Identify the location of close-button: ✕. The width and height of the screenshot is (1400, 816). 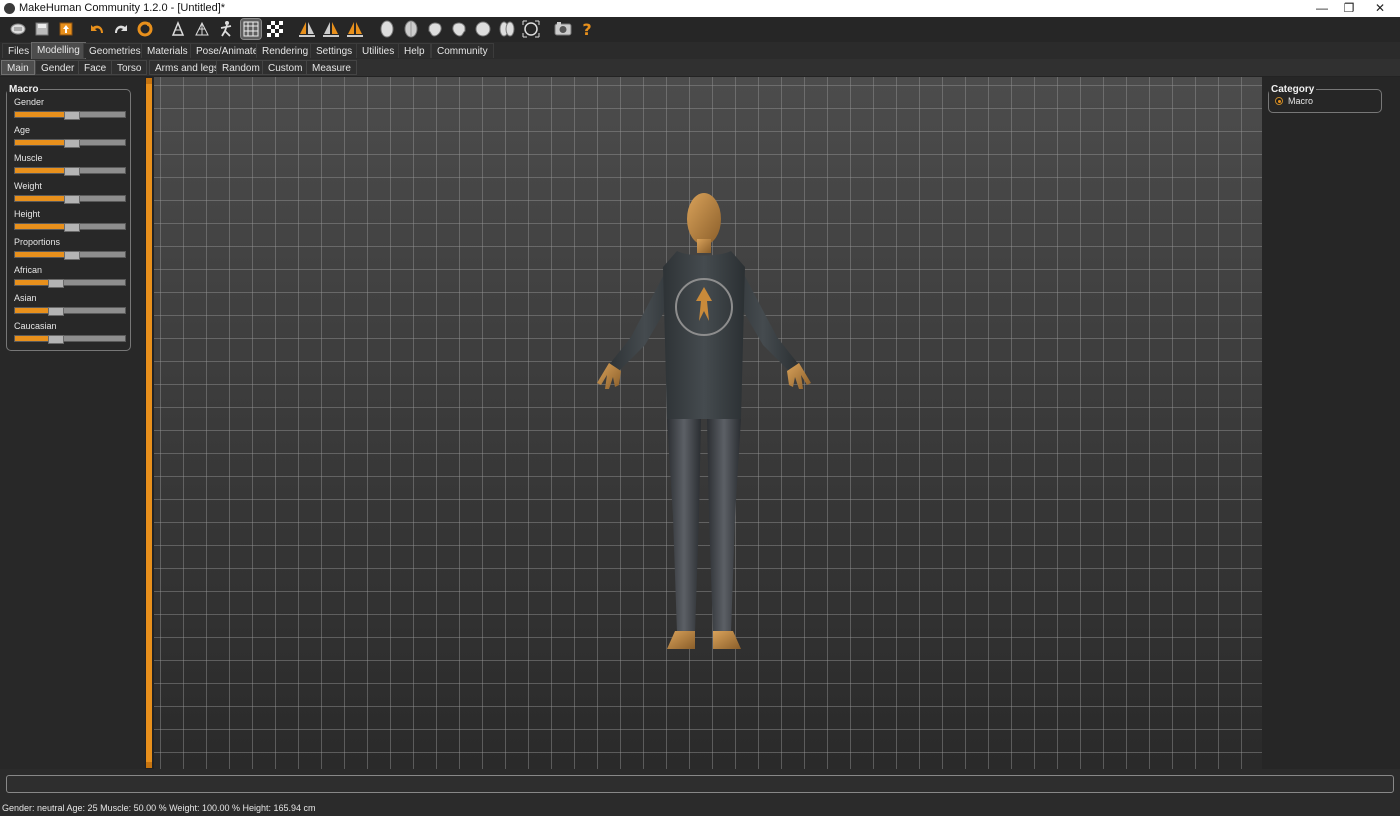
(1380, 8).